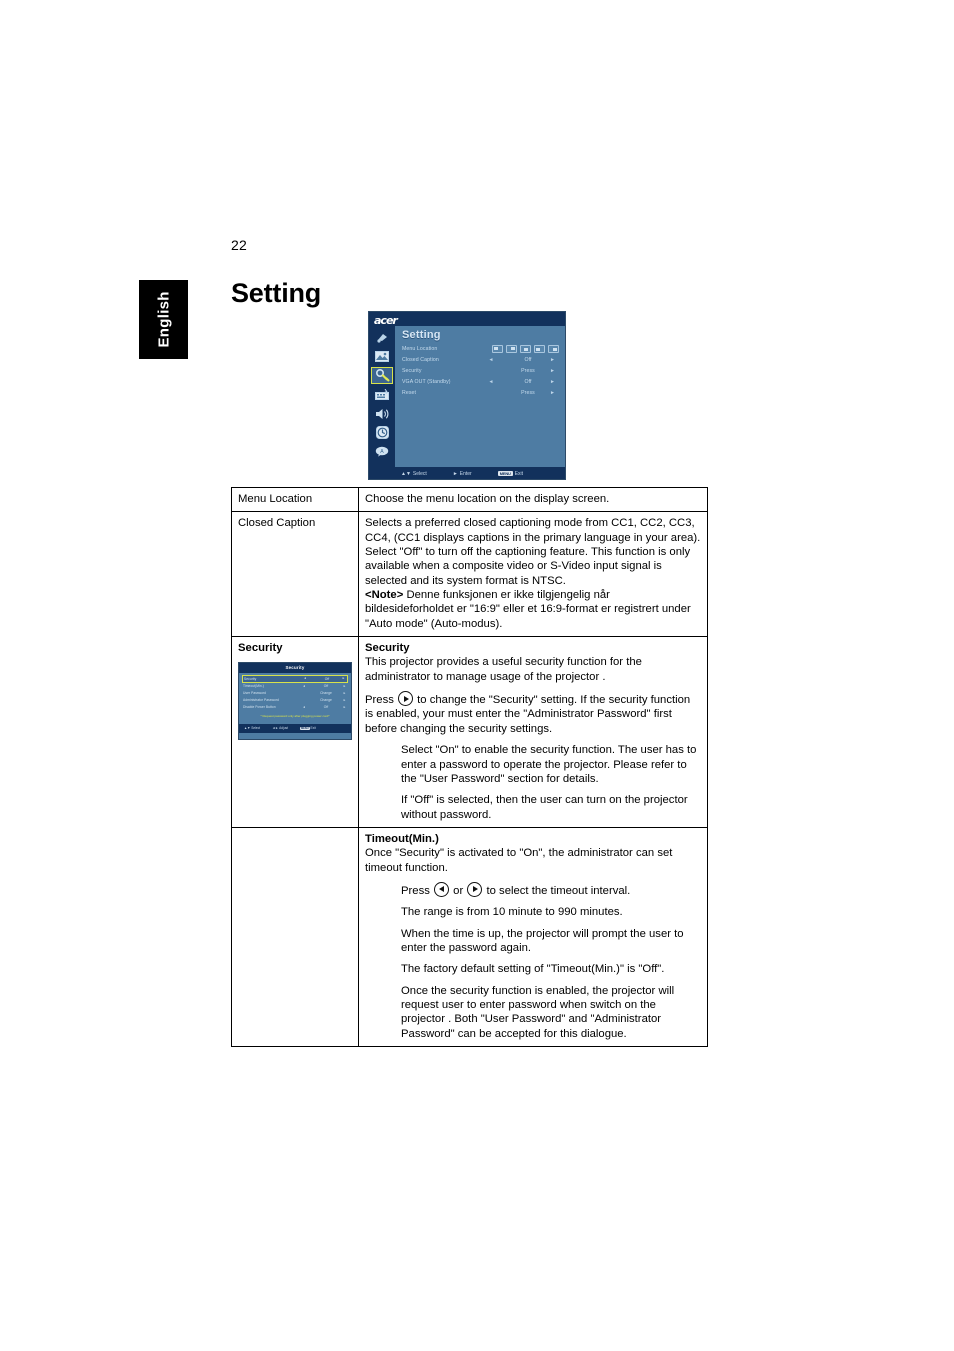 This screenshot has height=1351, width=954. What do you see at coordinates (239, 245) in the screenshot?
I see `page-number: 22` at bounding box center [239, 245].